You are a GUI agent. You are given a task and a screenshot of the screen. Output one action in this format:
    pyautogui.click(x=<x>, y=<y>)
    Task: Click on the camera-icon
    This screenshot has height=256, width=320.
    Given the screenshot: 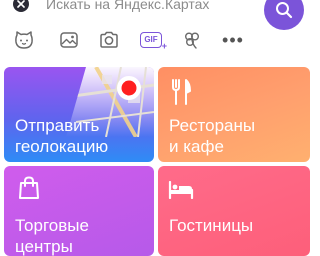 What is the action you would take?
    pyautogui.click(x=109, y=39)
    